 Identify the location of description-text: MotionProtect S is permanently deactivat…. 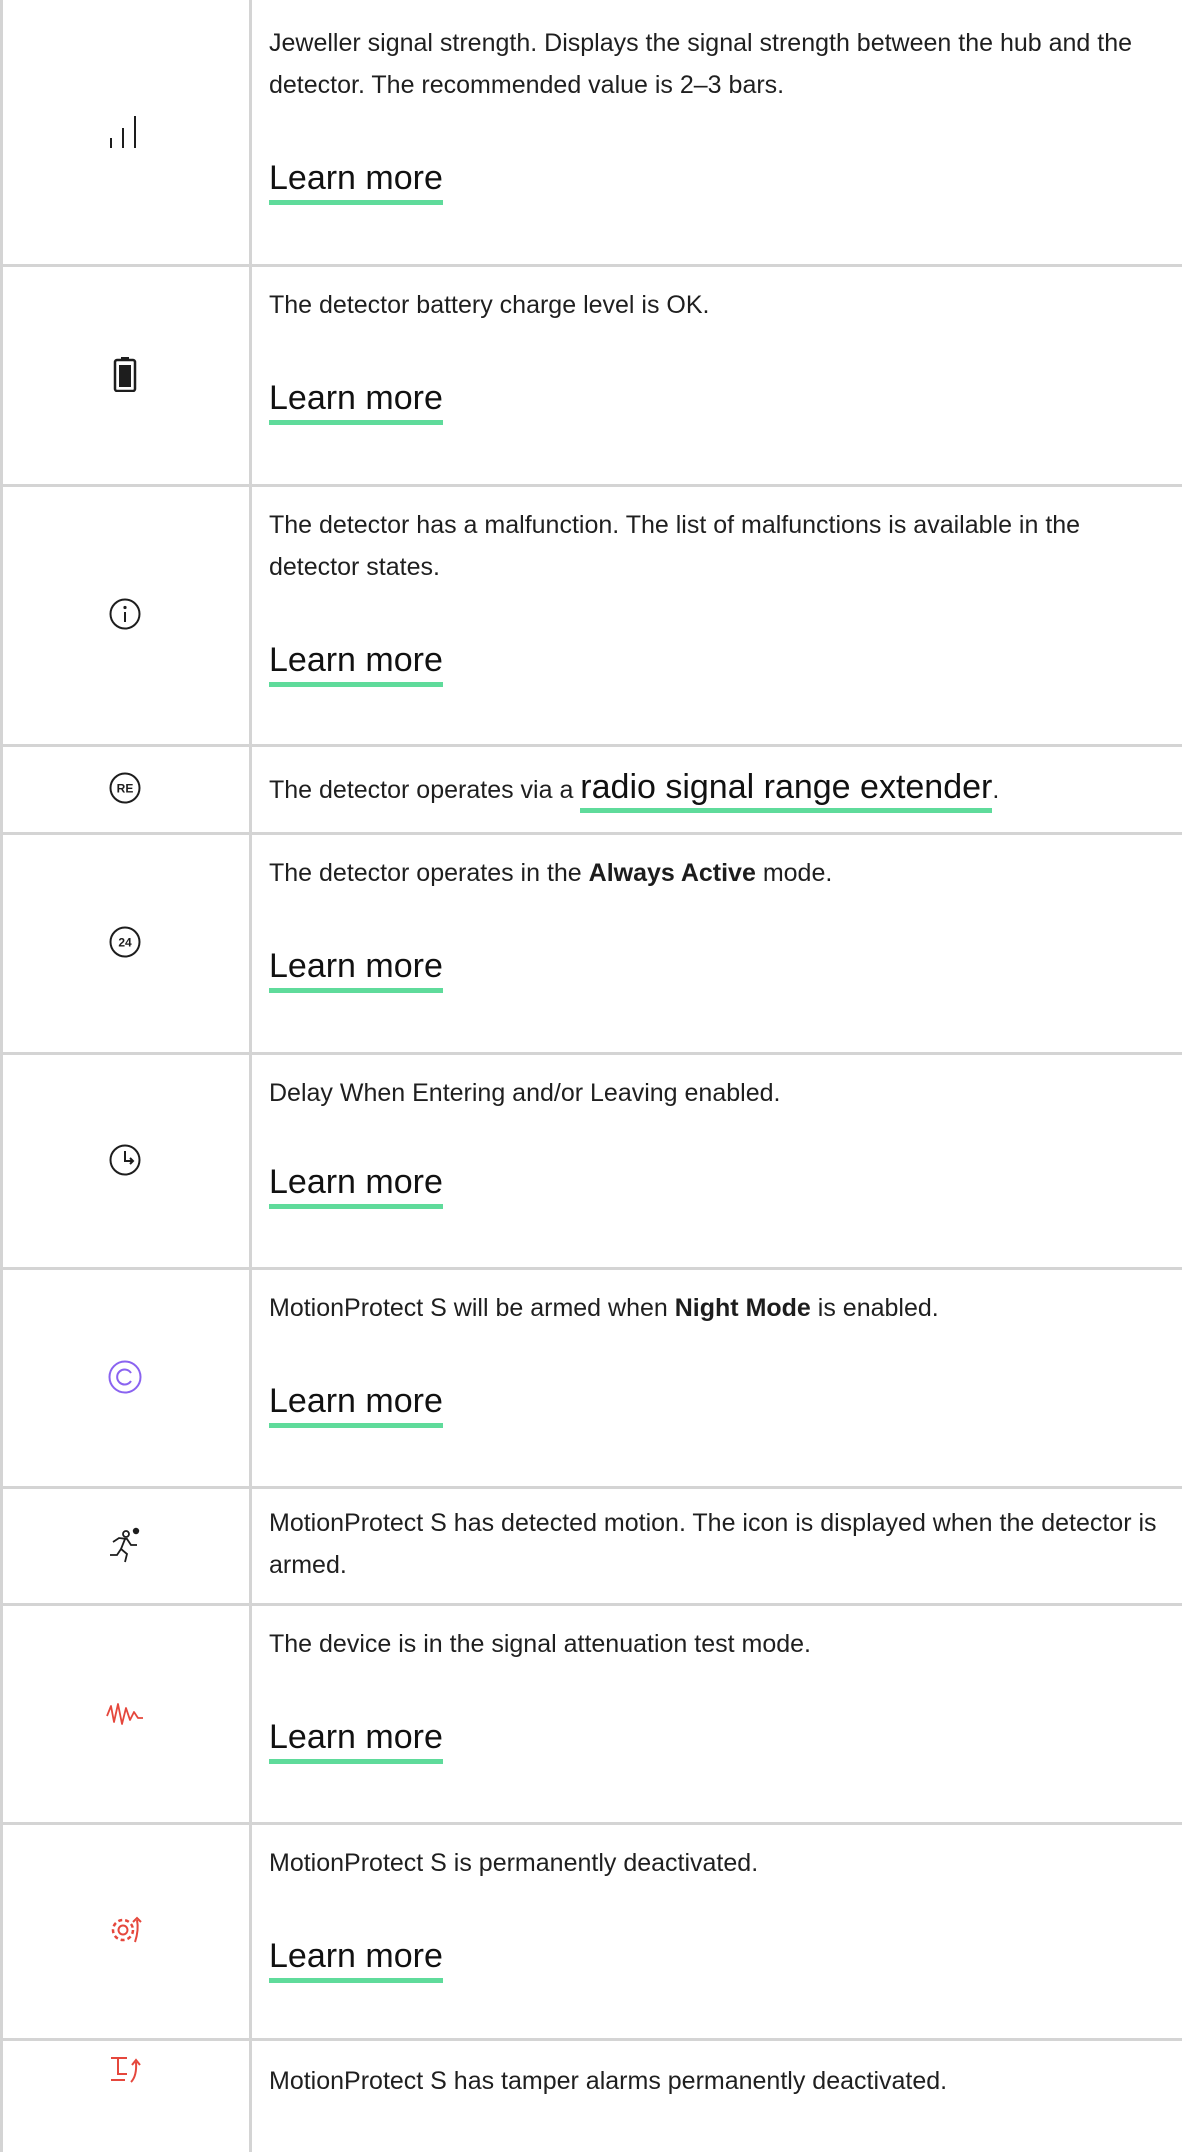
(514, 1863).